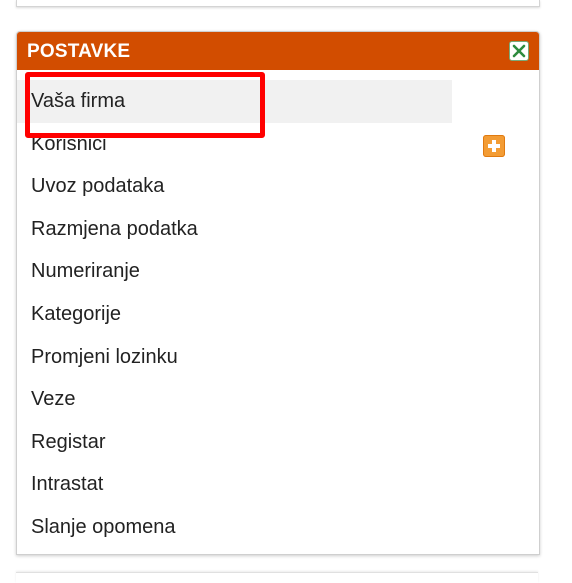  I want to click on panel-title: POSTAVKE, so click(79, 51).